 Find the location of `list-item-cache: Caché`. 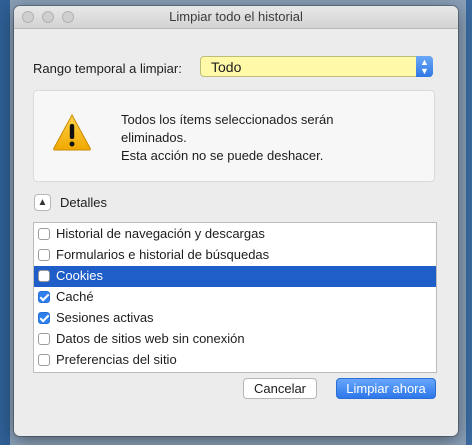

list-item-cache: Caché is located at coordinates (235, 297).